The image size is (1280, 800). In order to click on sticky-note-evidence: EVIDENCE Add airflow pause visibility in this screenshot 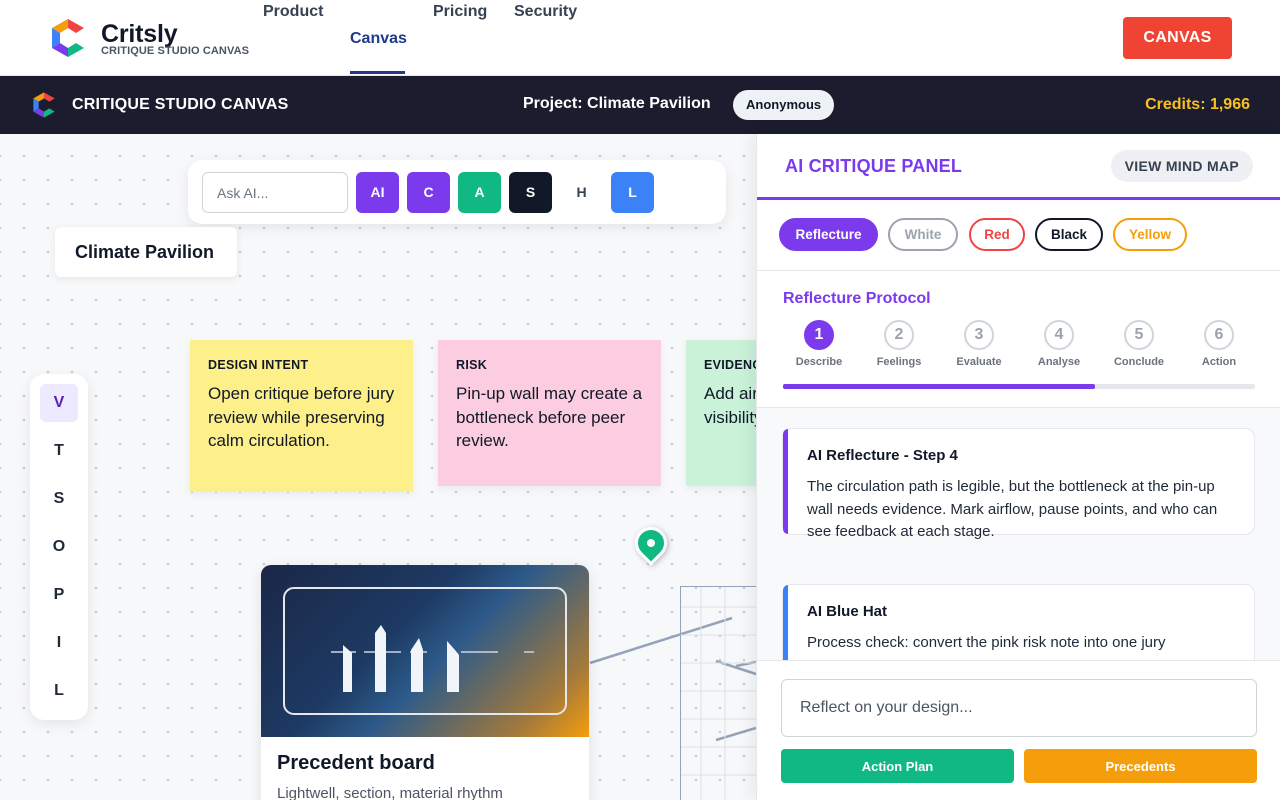, I will do `click(721, 413)`.